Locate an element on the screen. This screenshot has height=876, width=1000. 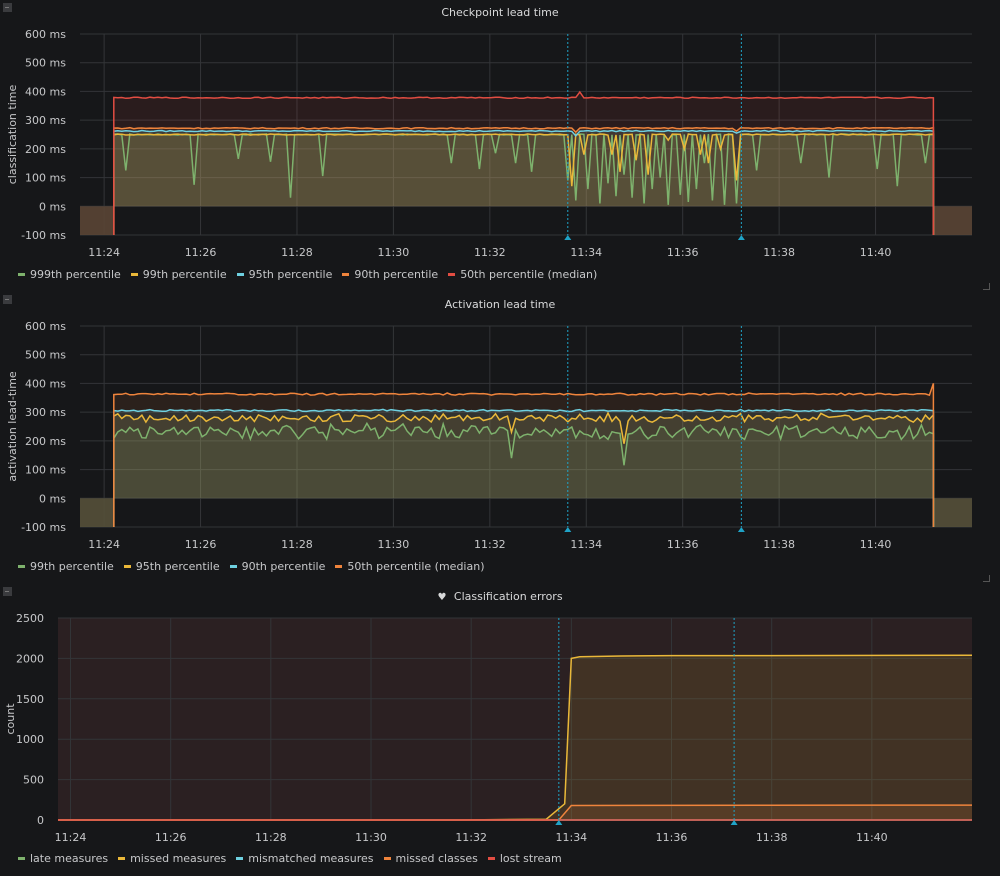
legend-item: missed classes is located at coordinates (430, 858).